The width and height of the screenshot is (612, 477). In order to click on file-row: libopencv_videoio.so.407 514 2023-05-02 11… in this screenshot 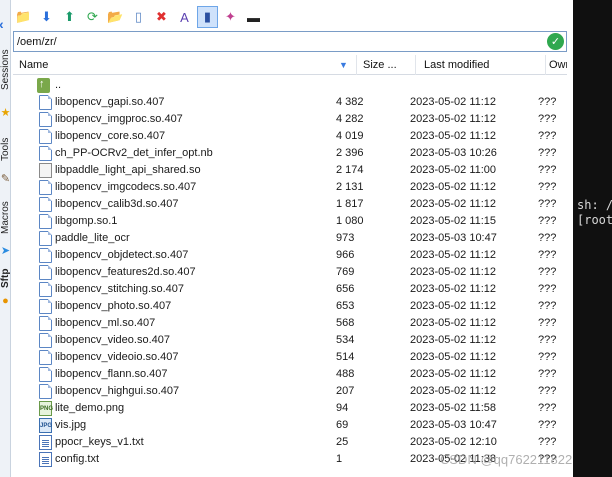, I will do `click(290, 357)`.